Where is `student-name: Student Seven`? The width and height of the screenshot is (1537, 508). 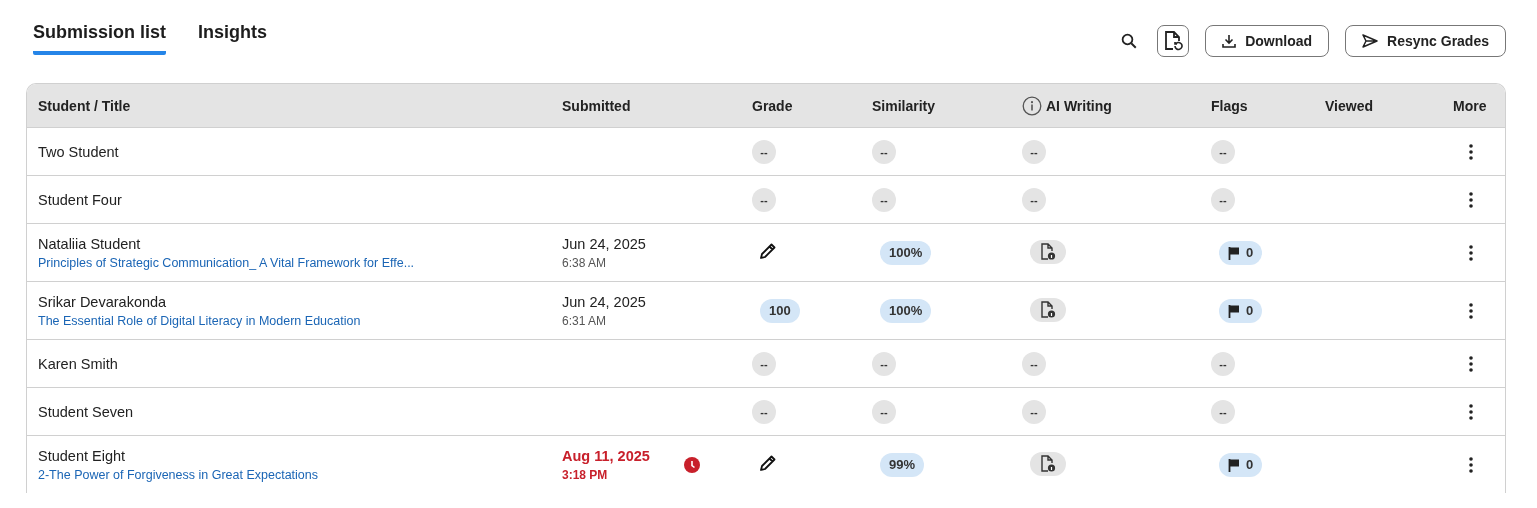 student-name: Student Seven is located at coordinates (86, 411).